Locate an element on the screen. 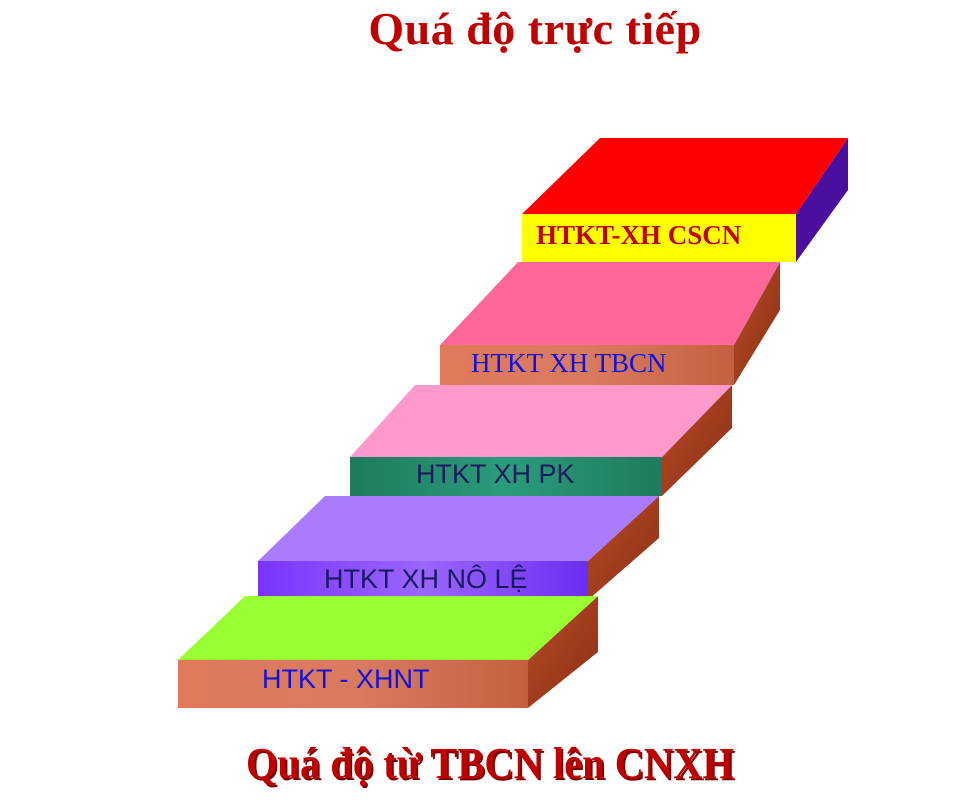 This screenshot has width=968, height=812. step-5-top is located at coordinates (685, 176).